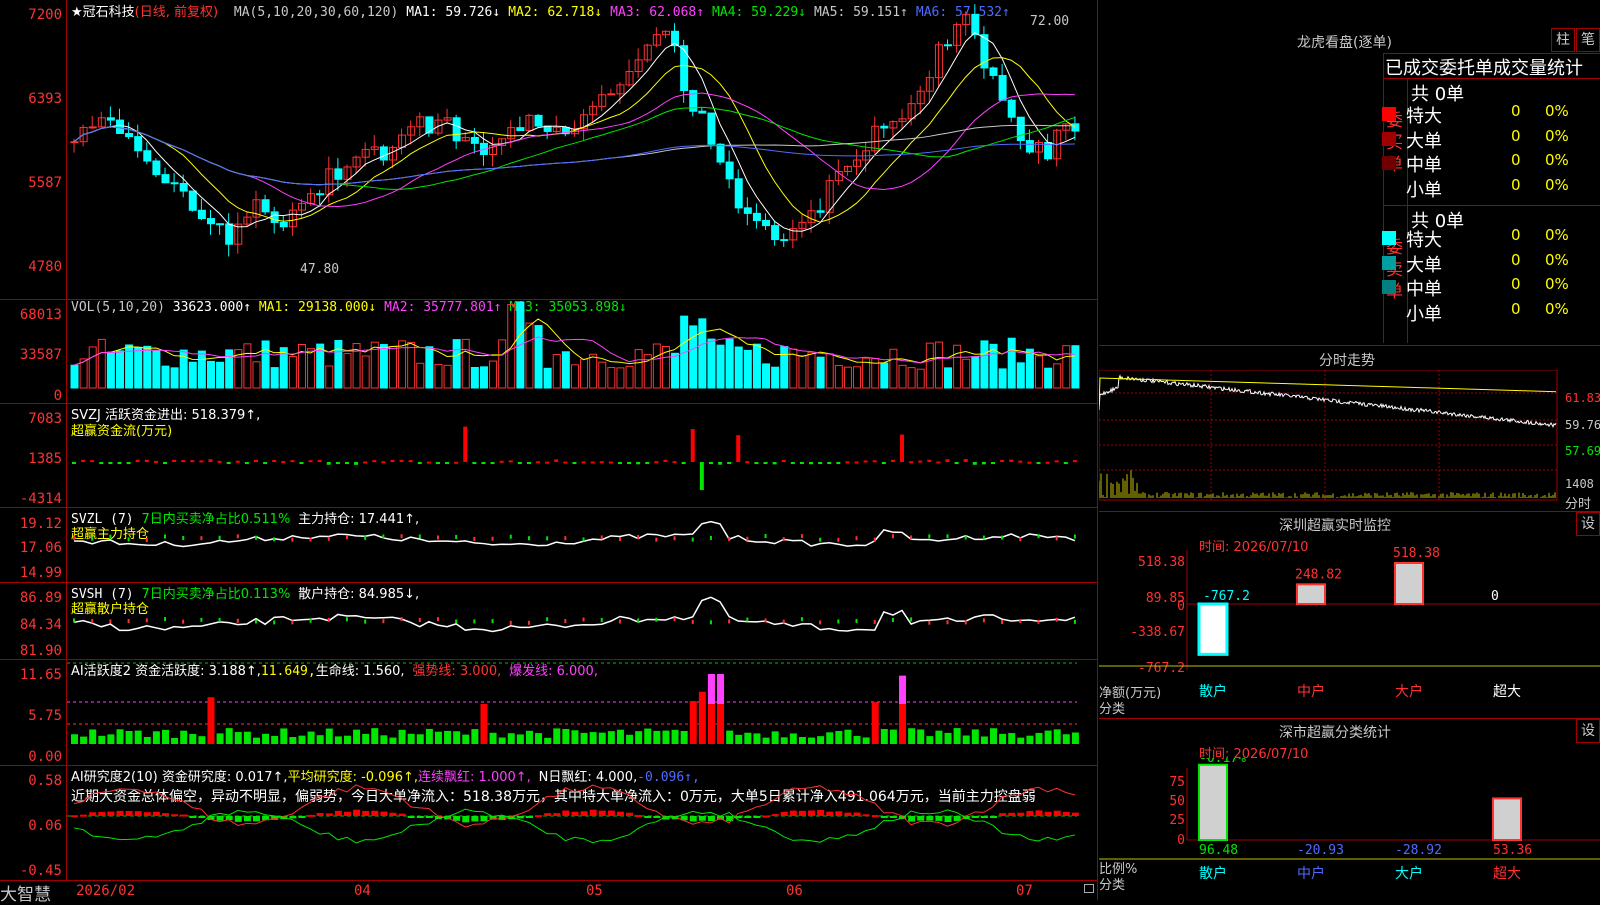 The image size is (1600, 905). Describe the element at coordinates (582, 823) in the screenshot. I see `ai-research-chart` at that location.